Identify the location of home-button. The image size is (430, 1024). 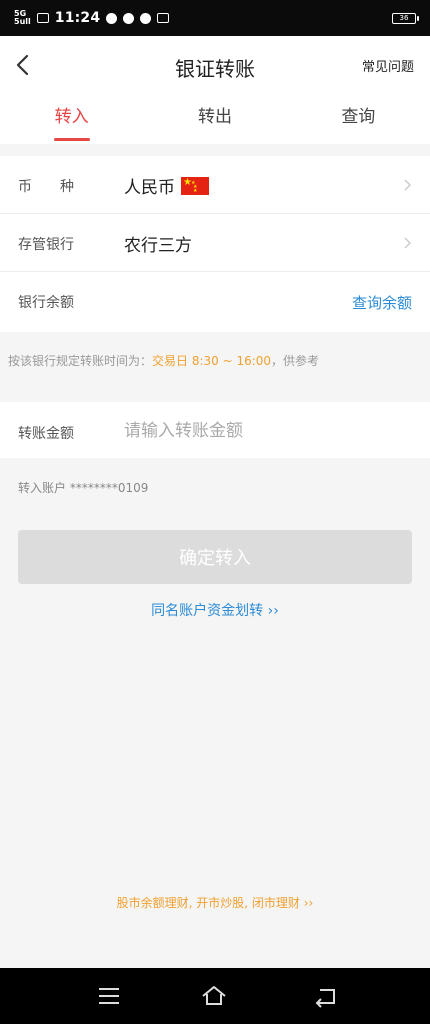
(214, 996).